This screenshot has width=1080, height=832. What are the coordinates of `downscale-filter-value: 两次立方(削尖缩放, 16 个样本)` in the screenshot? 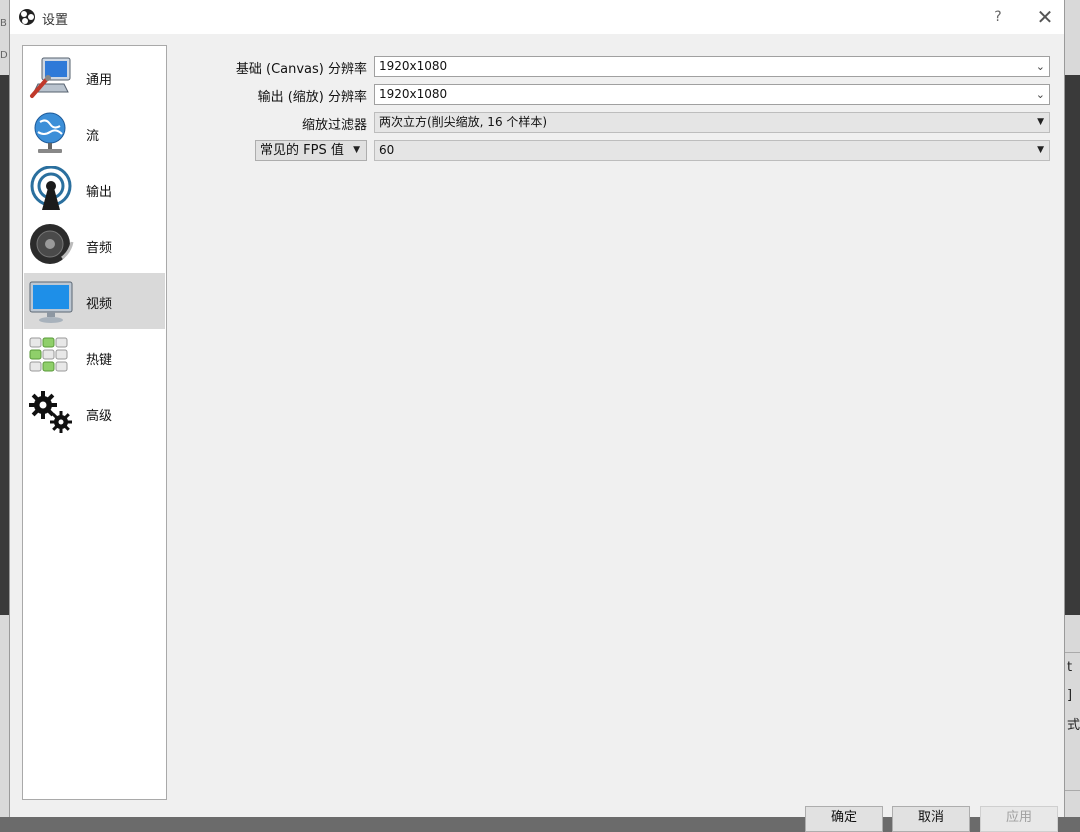 It's located at (463, 122).